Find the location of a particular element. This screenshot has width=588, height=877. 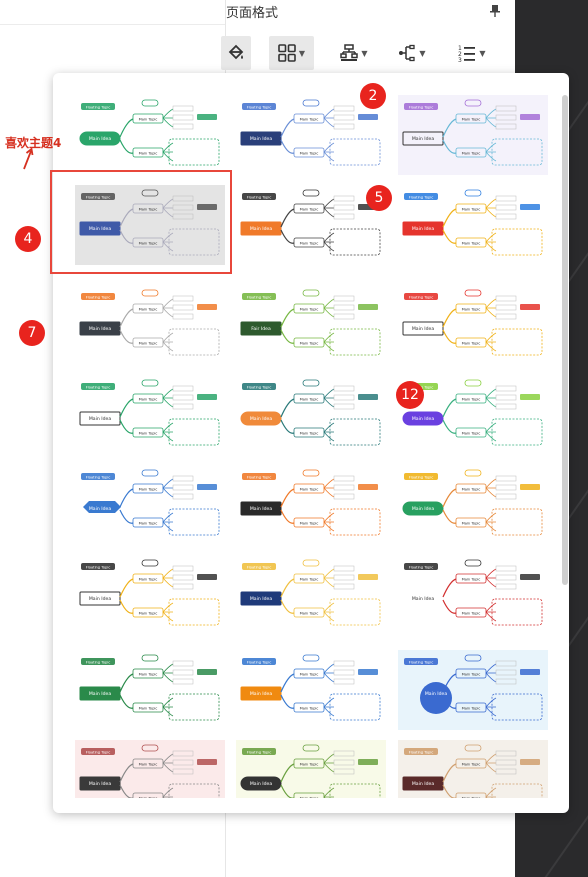

numbering-button: 1 2 3 ▼ is located at coordinates (472, 53).